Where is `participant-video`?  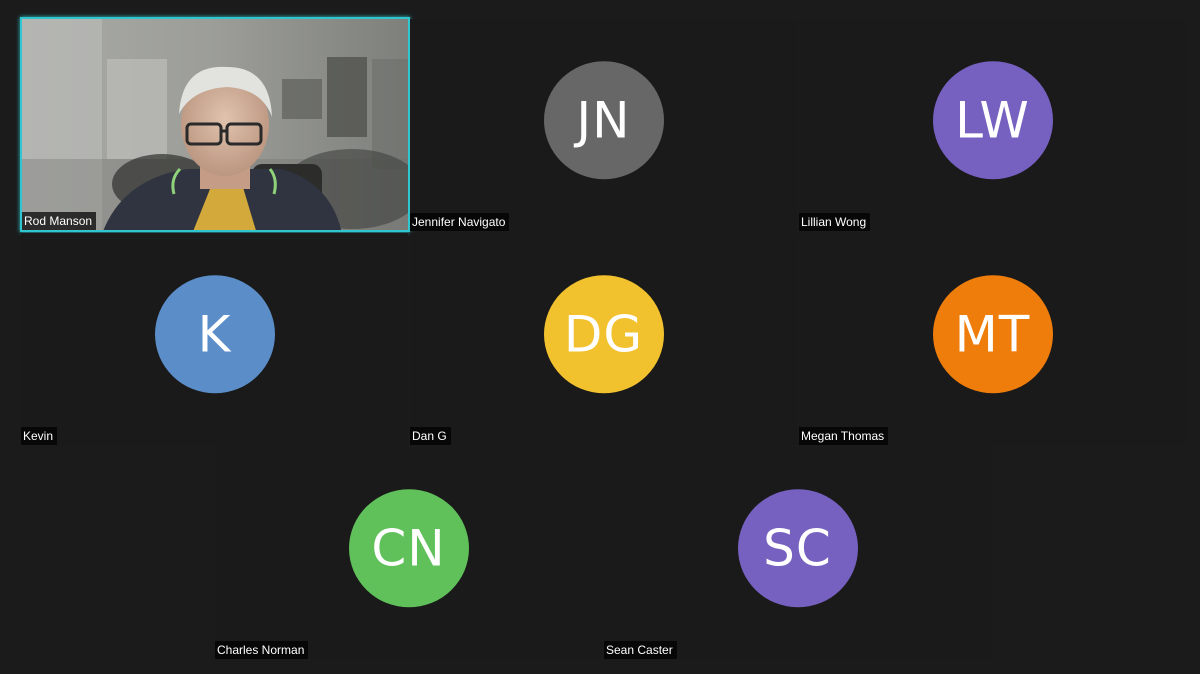
participant-video is located at coordinates (215, 124).